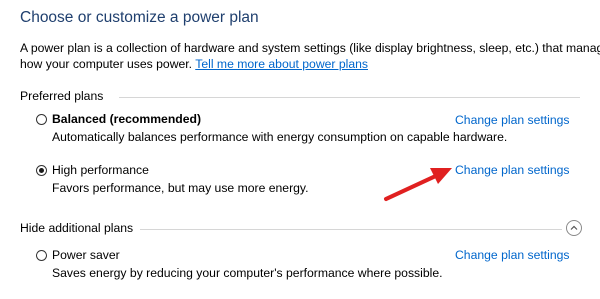 The height and width of the screenshot is (299, 600). What do you see at coordinates (41, 170) in the screenshot?
I see `radio-high-performance` at bounding box center [41, 170].